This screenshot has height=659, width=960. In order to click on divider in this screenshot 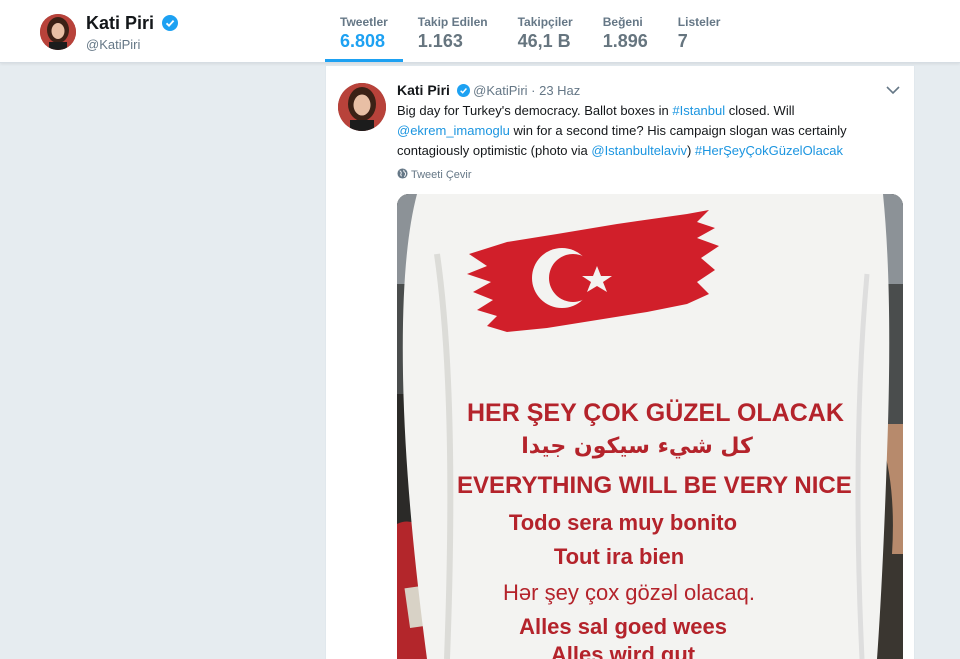, I will do `click(620, 65)`.